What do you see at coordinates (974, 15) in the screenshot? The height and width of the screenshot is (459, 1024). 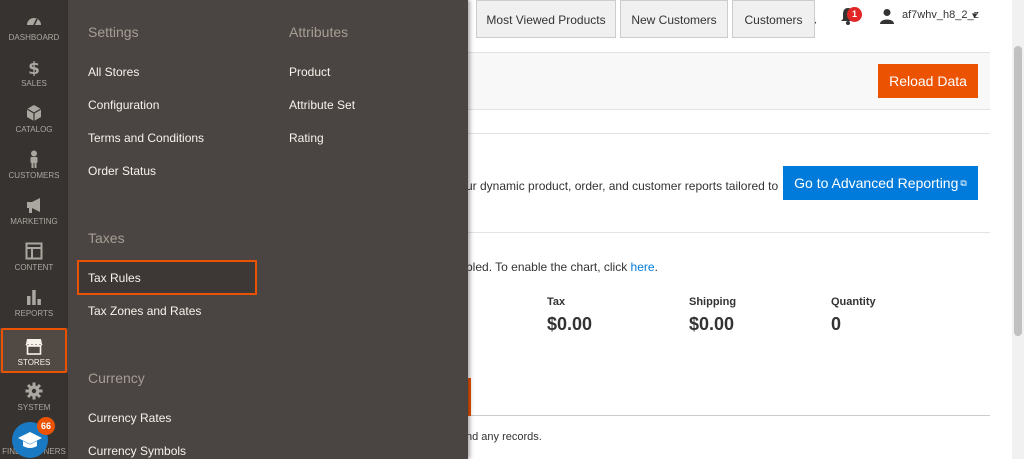 I see `chevron-down-icon: ▾` at bounding box center [974, 15].